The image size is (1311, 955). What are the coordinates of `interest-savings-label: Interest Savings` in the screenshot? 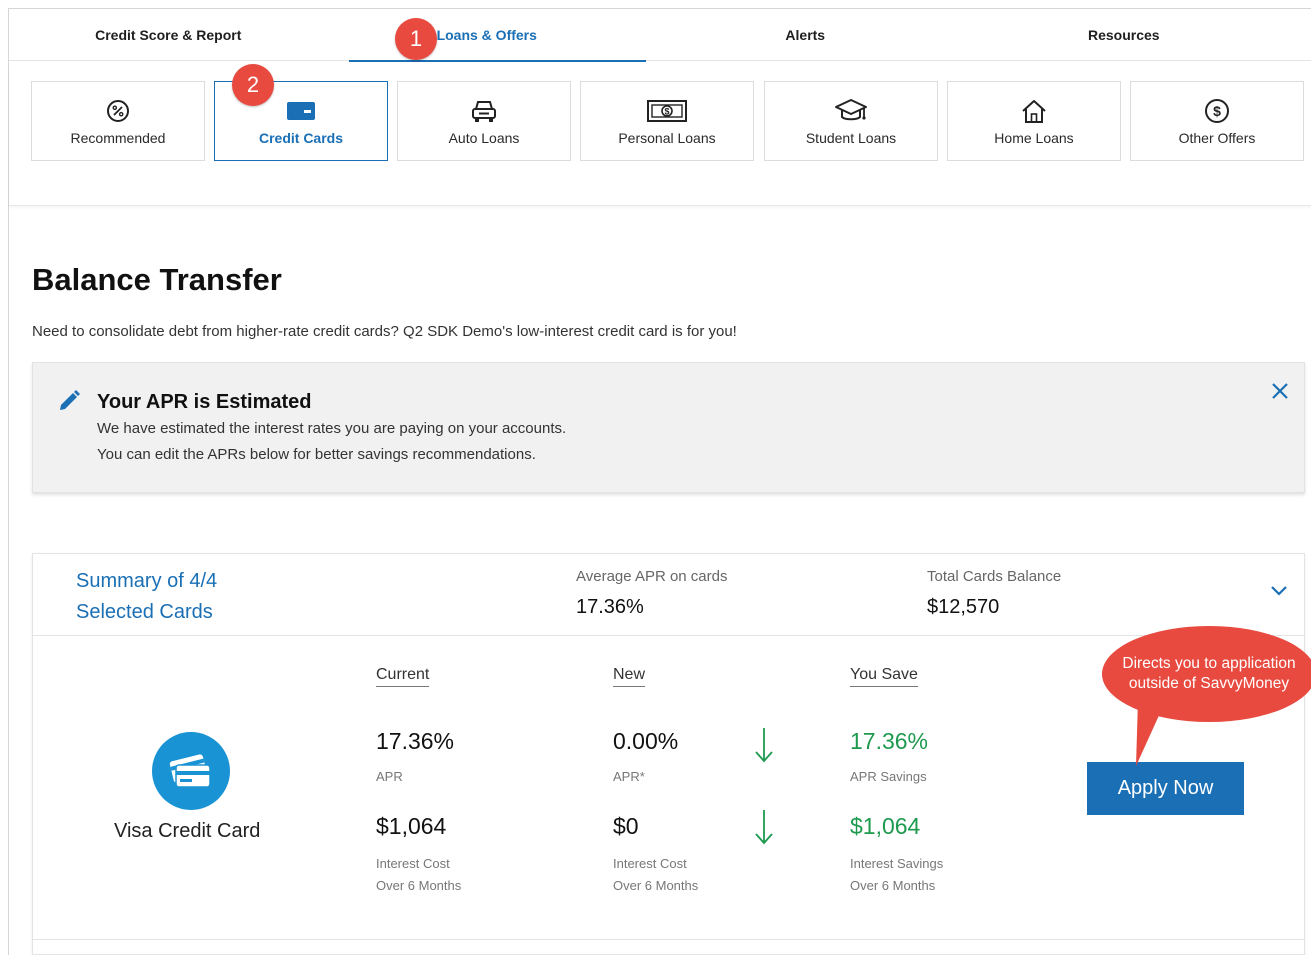 It's located at (897, 863).